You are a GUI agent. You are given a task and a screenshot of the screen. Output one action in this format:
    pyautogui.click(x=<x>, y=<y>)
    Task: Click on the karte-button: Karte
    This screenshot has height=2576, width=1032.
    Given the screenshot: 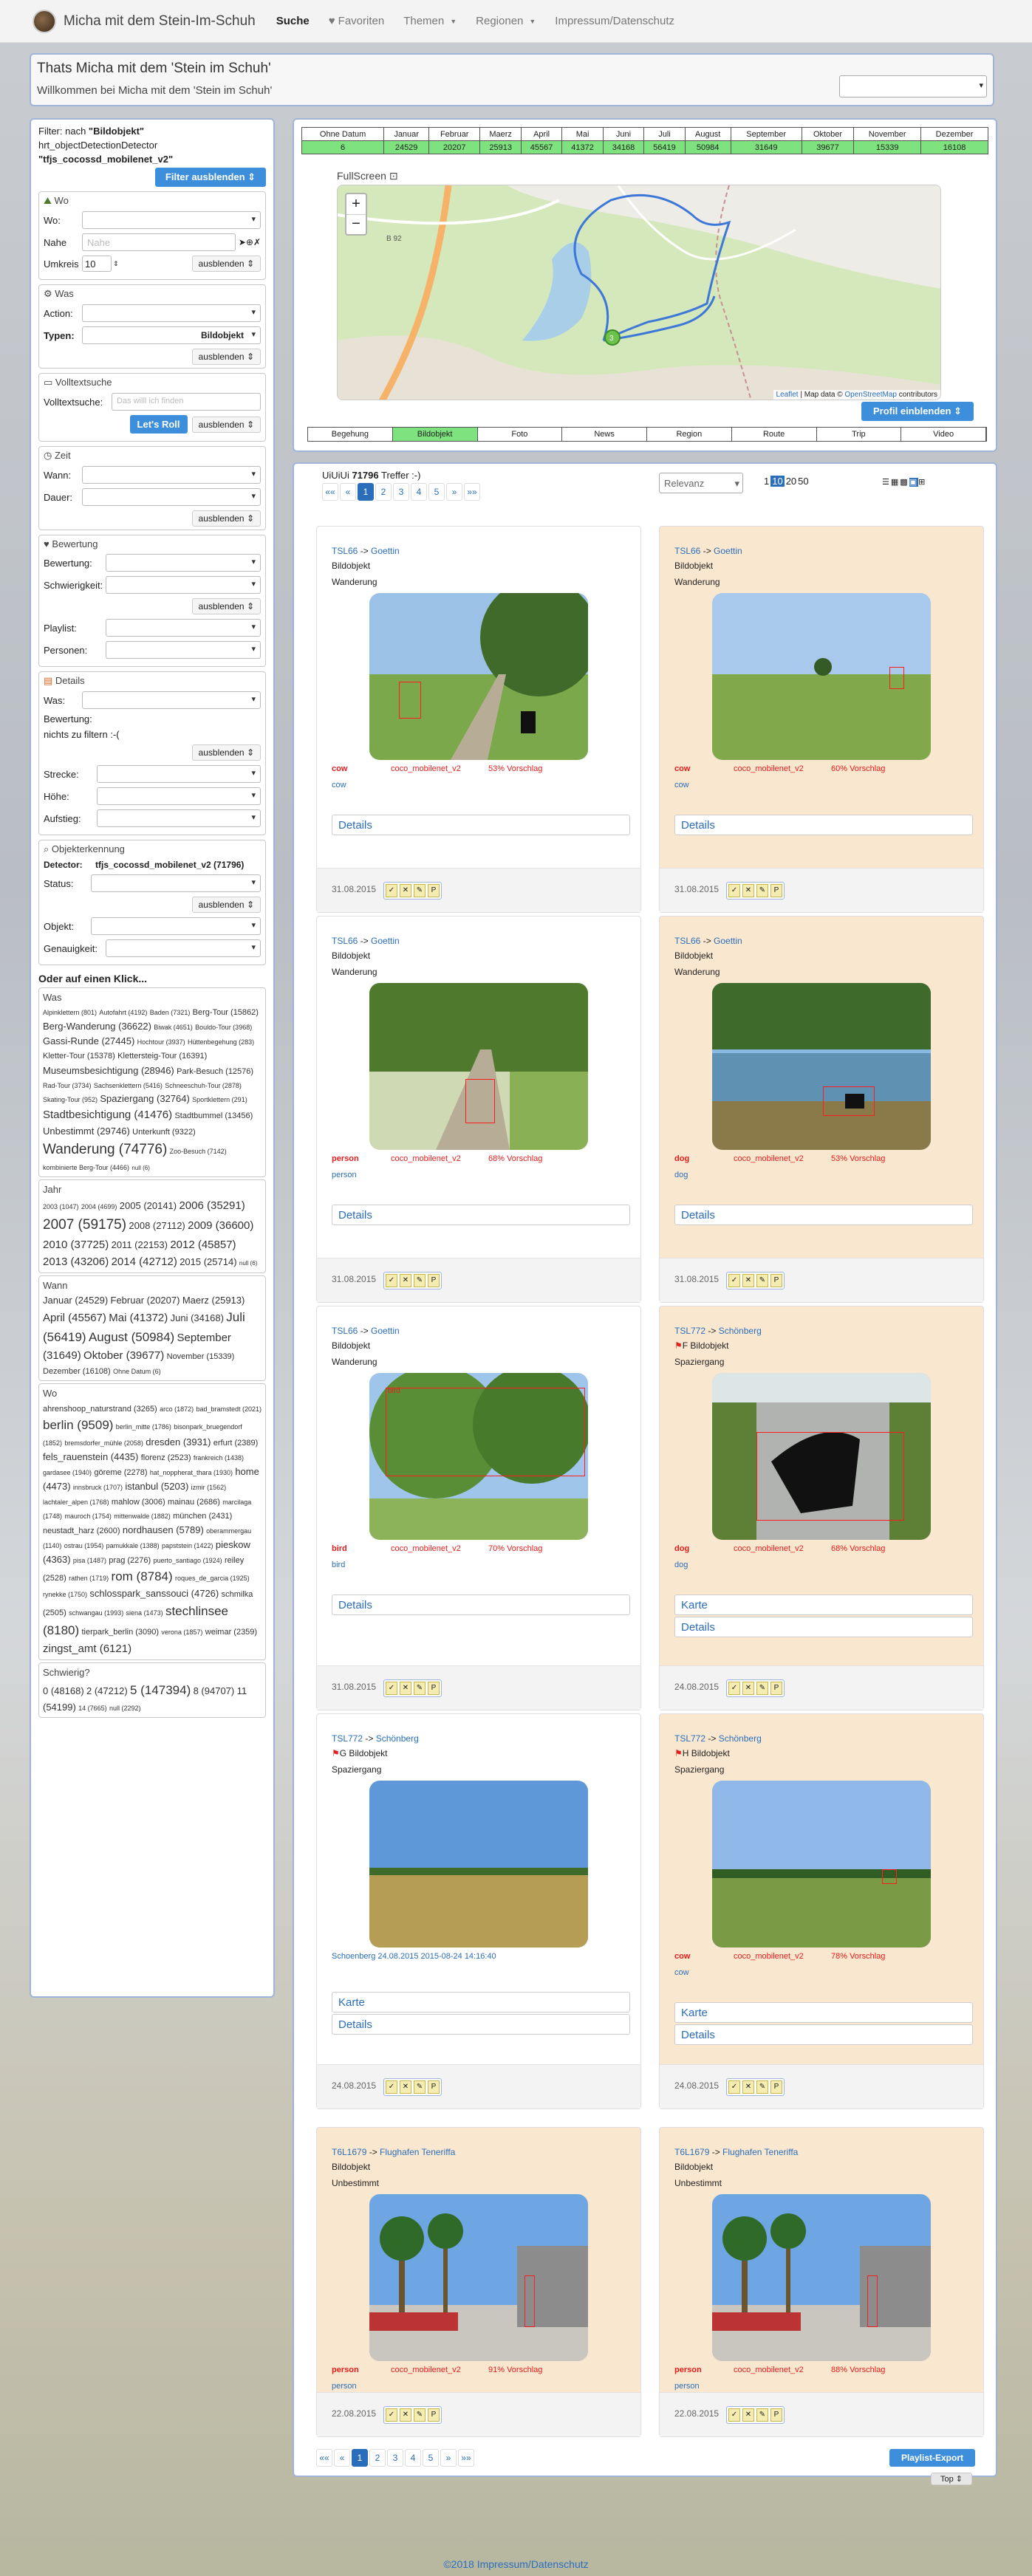 What is the action you would take?
    pyautogui.click(x=823, y=1604)
    